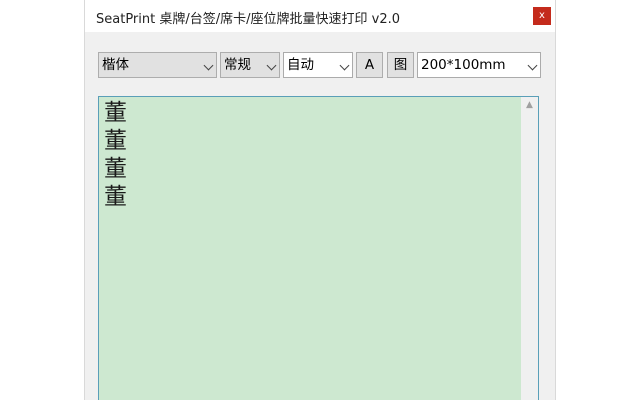 This screenshot has width=640, height=400. Describe the element at coordinates (237, 65) in the screenshot. I see `font-style-value: 常规` at that location.